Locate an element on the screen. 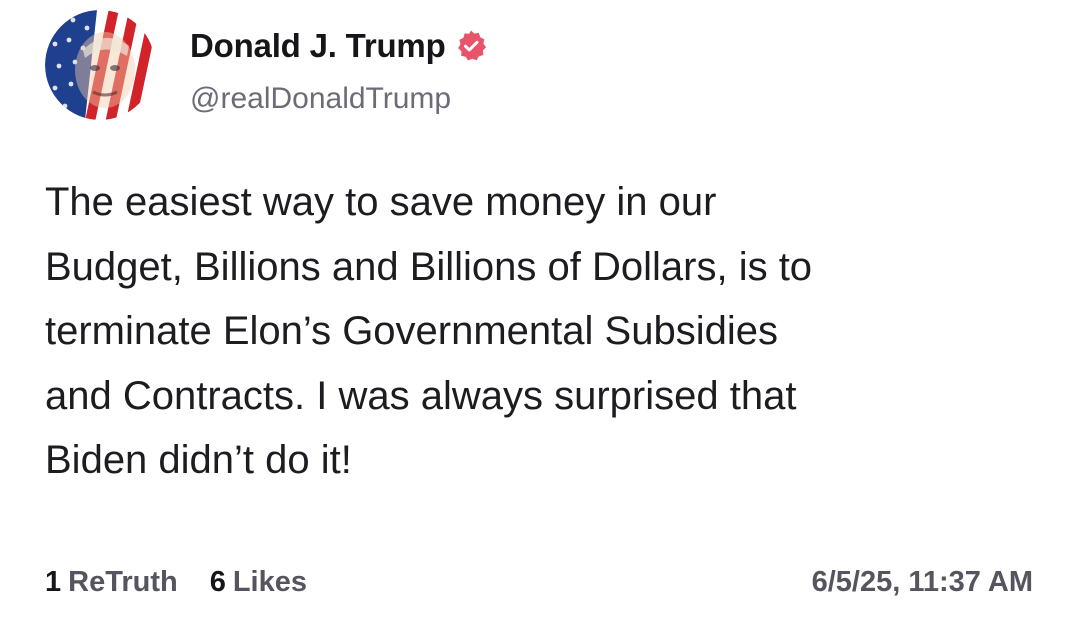 This screenshot has height=633, width=1080. post-timestamp: 6/5/25, 11:37 AM is located at coordinates (922, 582).